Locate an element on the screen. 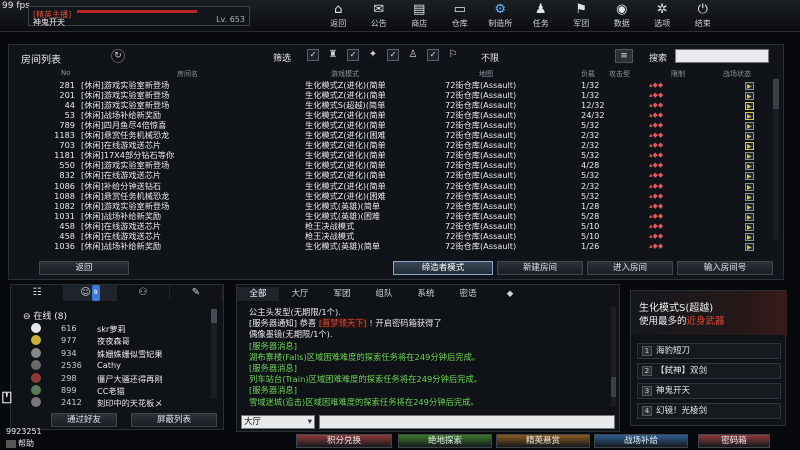 The image size is (800, 450). menu-label: 仓库 is located at coordinates (459, 23).